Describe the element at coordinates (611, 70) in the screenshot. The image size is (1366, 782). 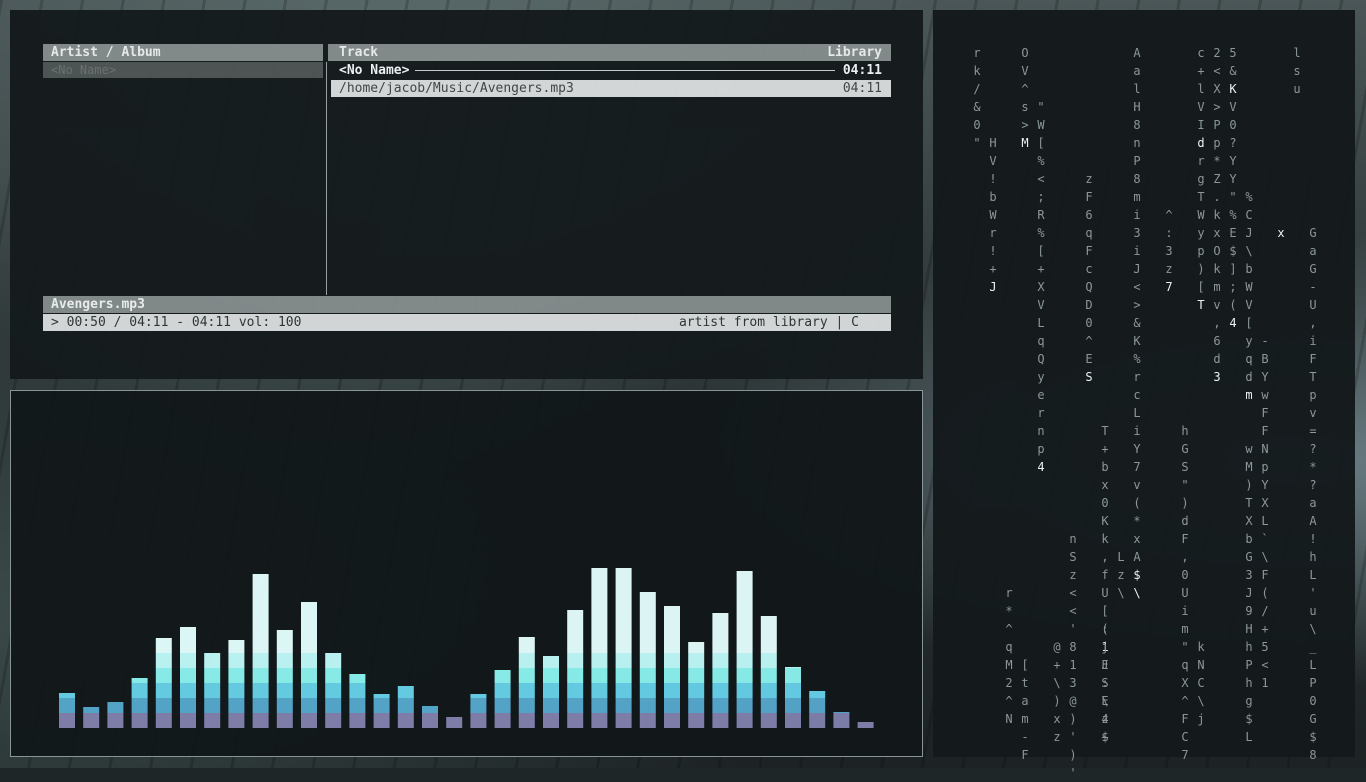
I see `track-group-row: <No Name> 04:11` at that location.